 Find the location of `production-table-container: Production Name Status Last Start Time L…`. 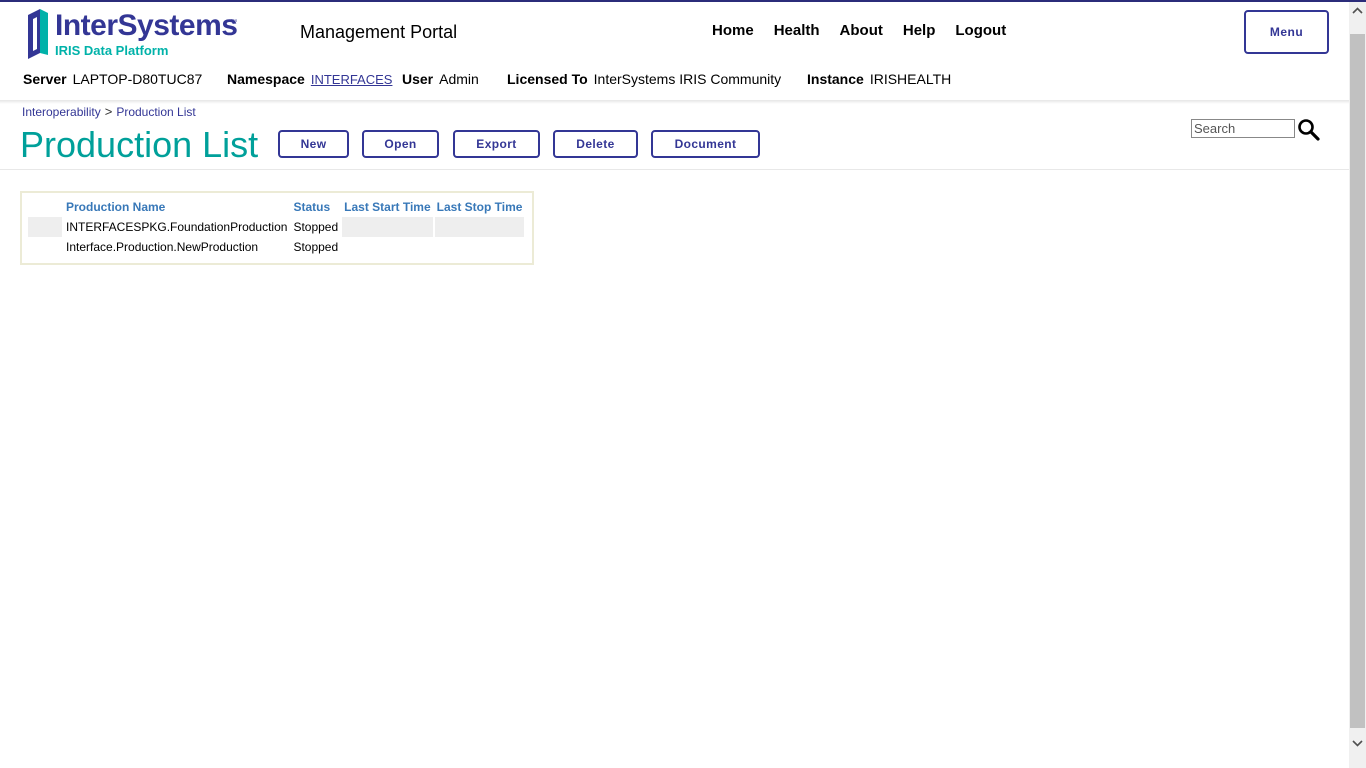

production-table-container: Production Name Status Last Start Time L… is located at coordinates (277, 228).